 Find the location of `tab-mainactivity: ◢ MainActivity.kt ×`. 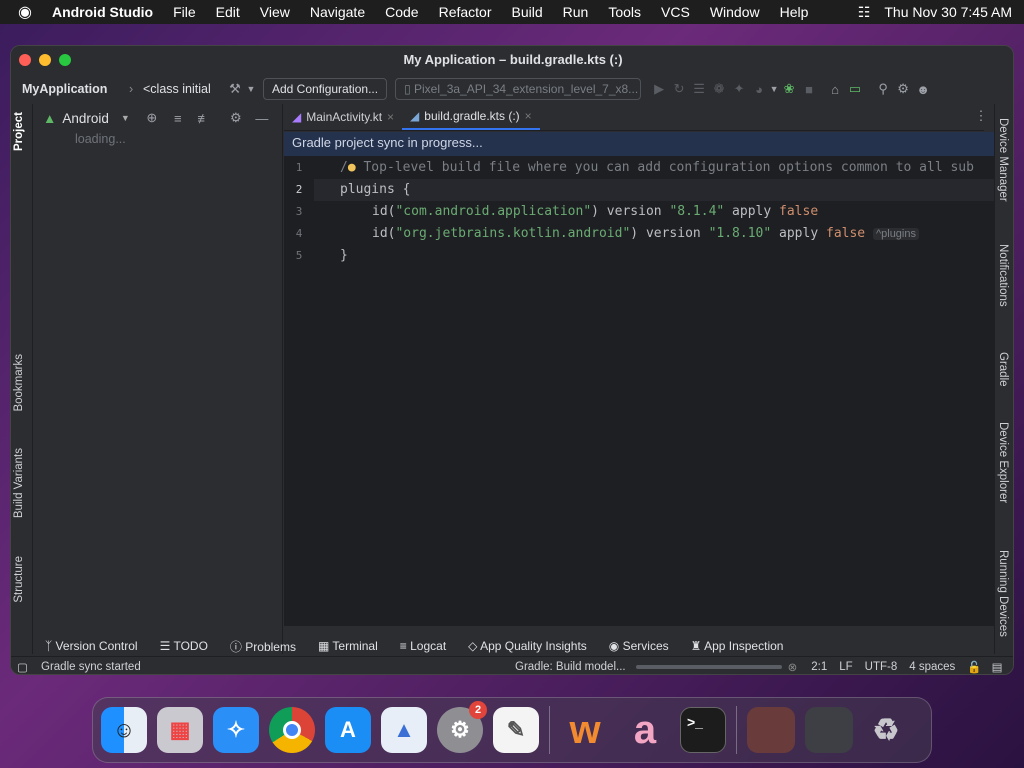

tab-mainactivity: ◢ MainActivity.kt × is located at coordinates (343, 116).